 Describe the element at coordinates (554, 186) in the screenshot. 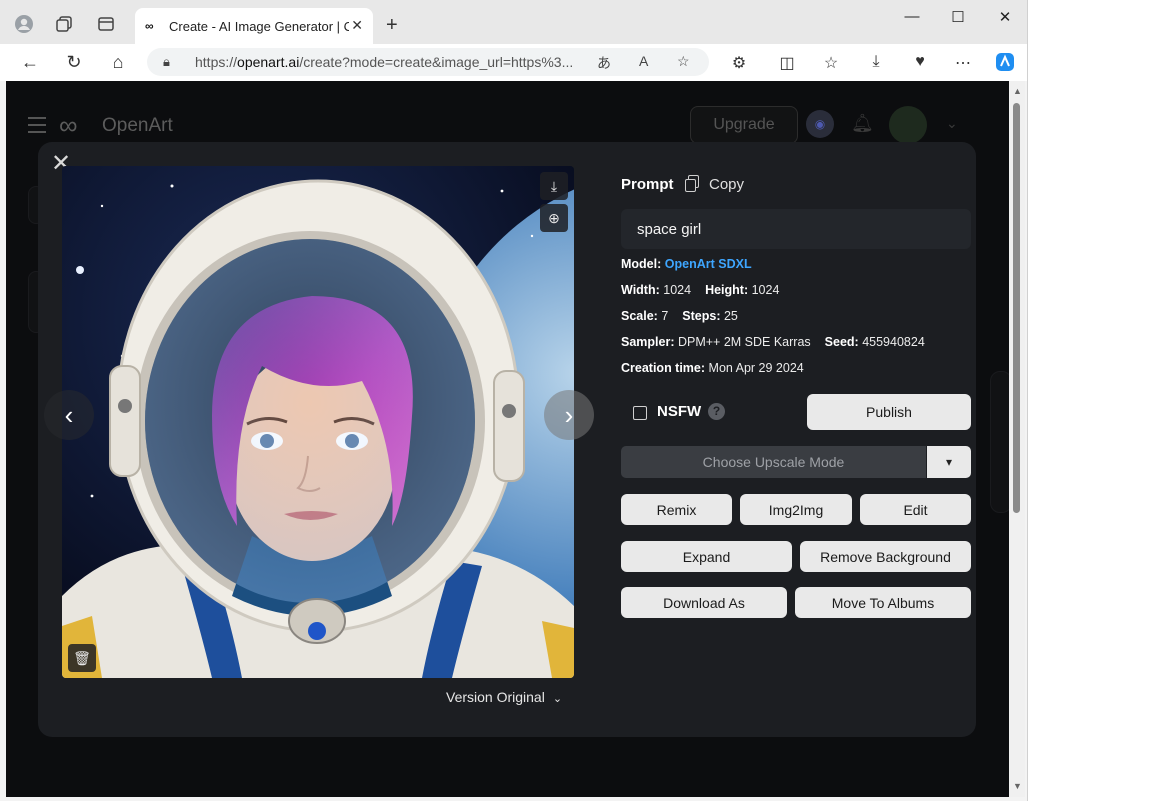

I see `download-icon: ⤓` at that location.